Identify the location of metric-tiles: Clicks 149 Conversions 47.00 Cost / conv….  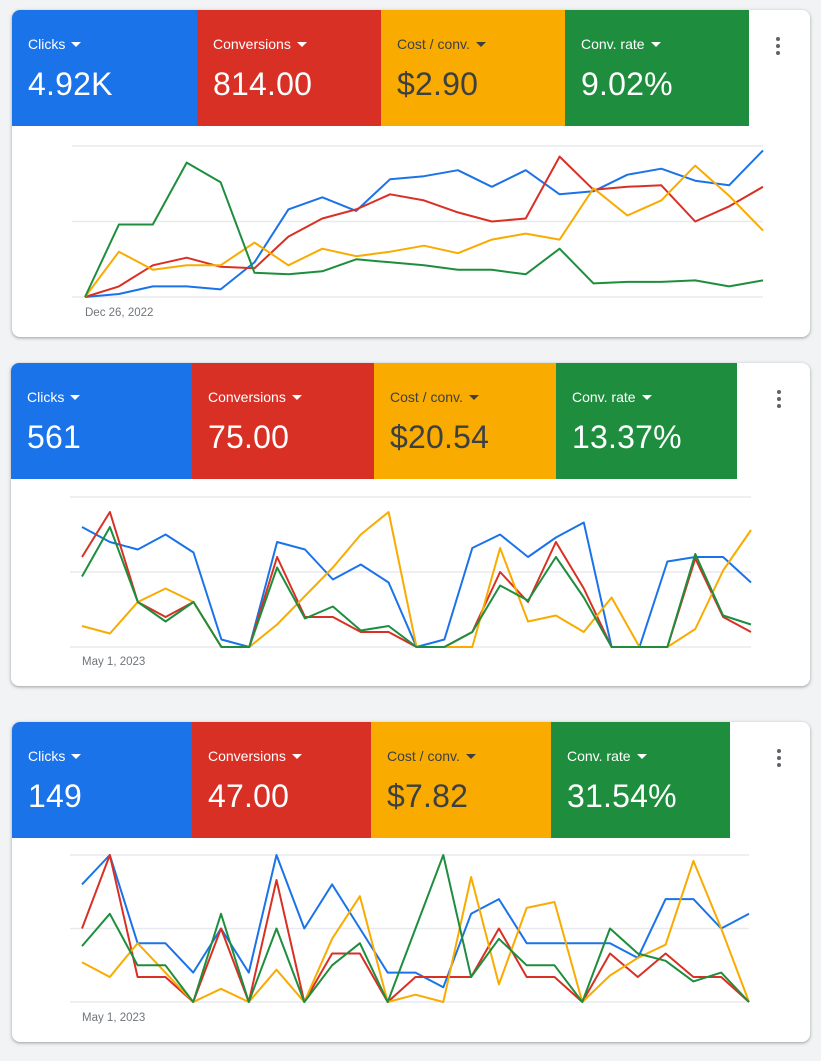
(371, 780).